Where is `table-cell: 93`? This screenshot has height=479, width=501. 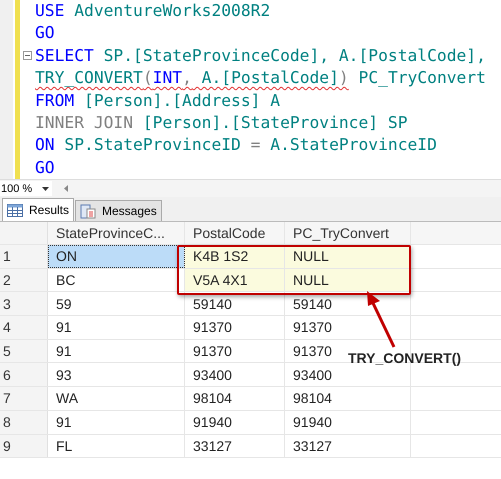 table-cell: 93 is located at coordinates (116, 374).